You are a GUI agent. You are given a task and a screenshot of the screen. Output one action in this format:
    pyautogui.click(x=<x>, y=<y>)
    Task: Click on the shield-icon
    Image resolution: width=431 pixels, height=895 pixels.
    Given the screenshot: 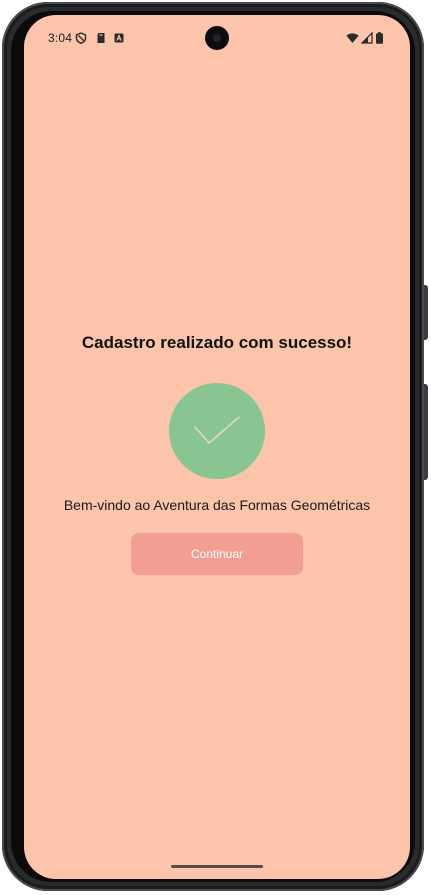 What is the action you would take?
    pyautogui.click(x=81, y=38)
    